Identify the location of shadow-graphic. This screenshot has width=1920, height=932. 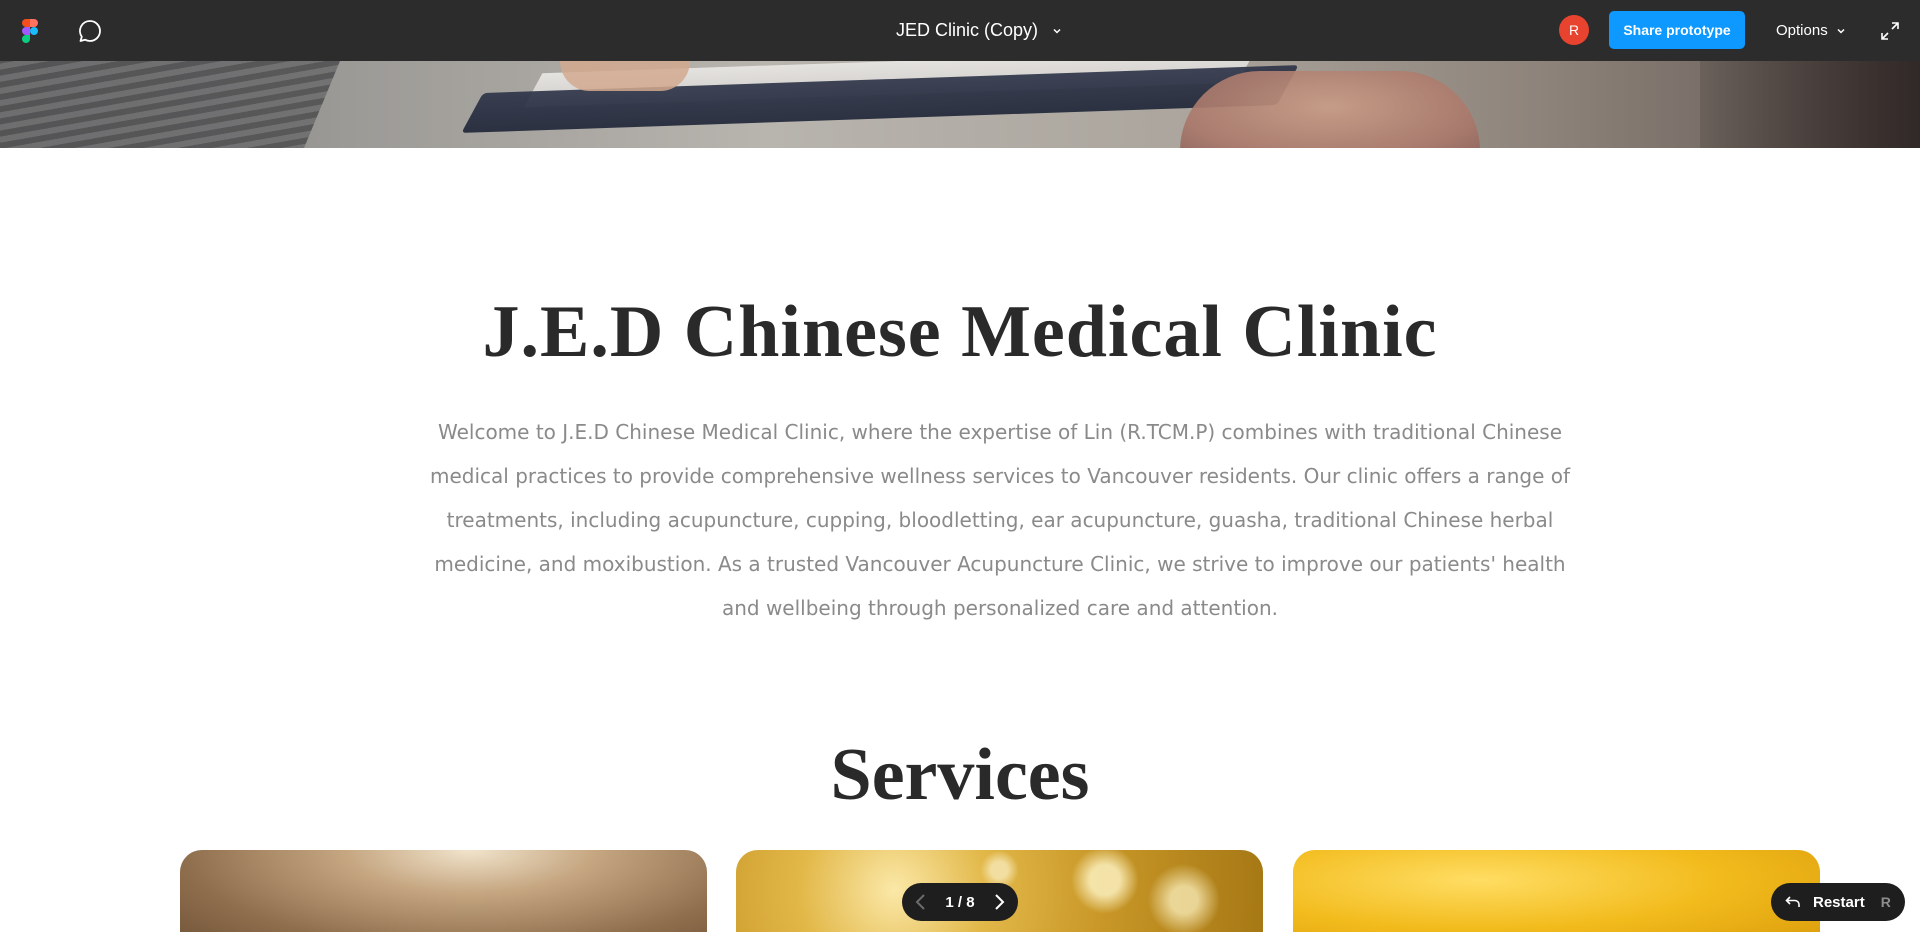
(1810, 104).